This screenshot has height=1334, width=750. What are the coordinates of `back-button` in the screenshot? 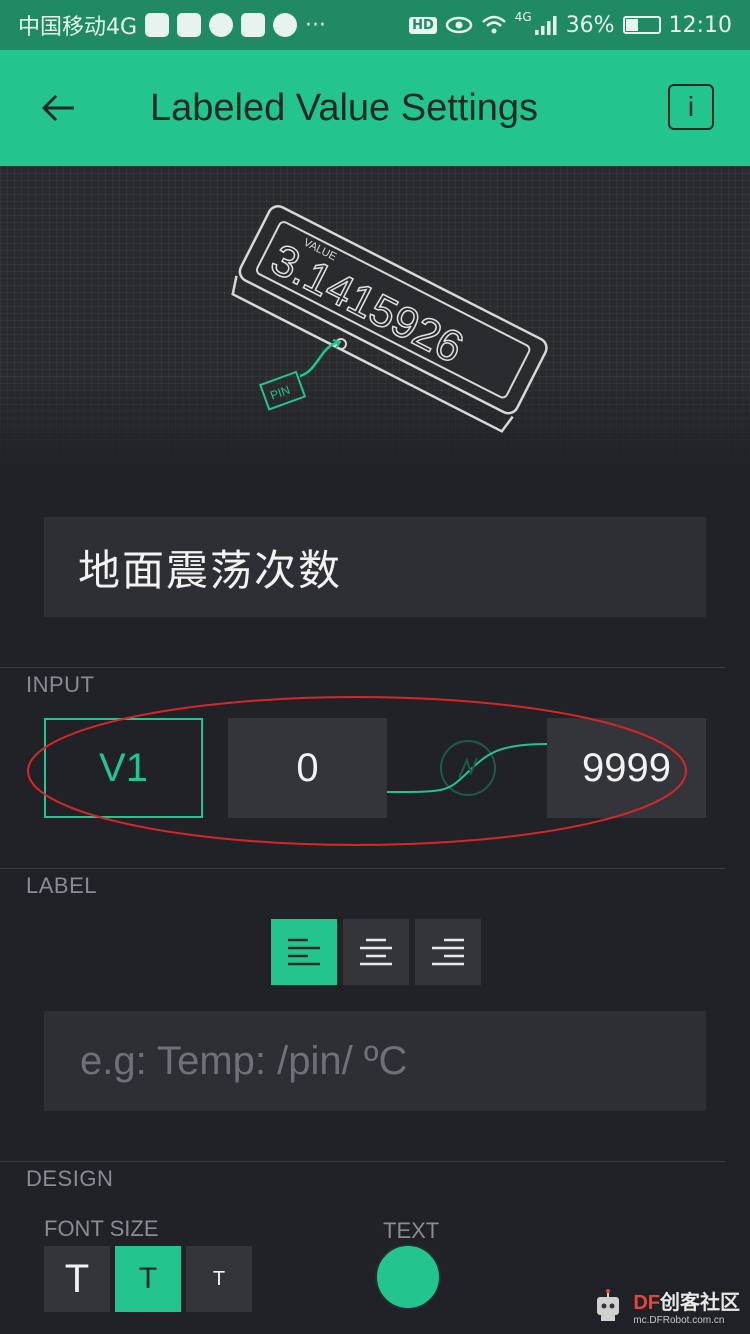 It's located at (58, 108).